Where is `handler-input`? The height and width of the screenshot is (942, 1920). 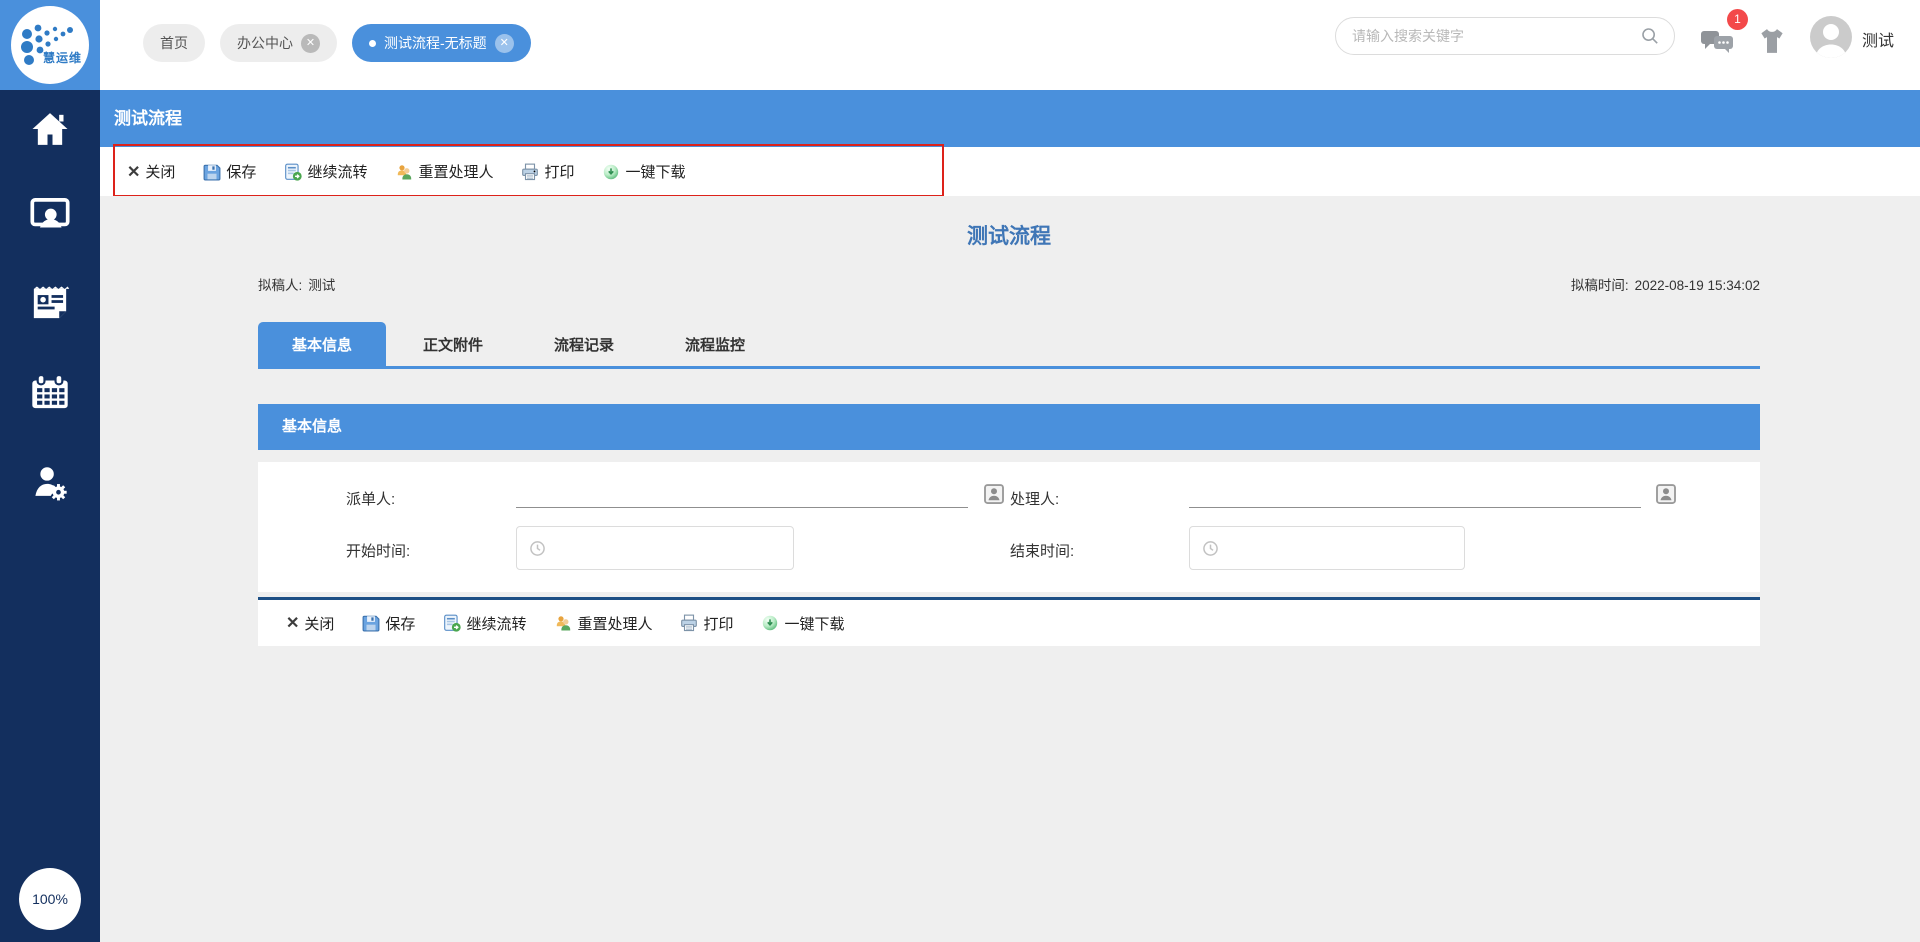 handler-input is located at coordinates (1415, 491).